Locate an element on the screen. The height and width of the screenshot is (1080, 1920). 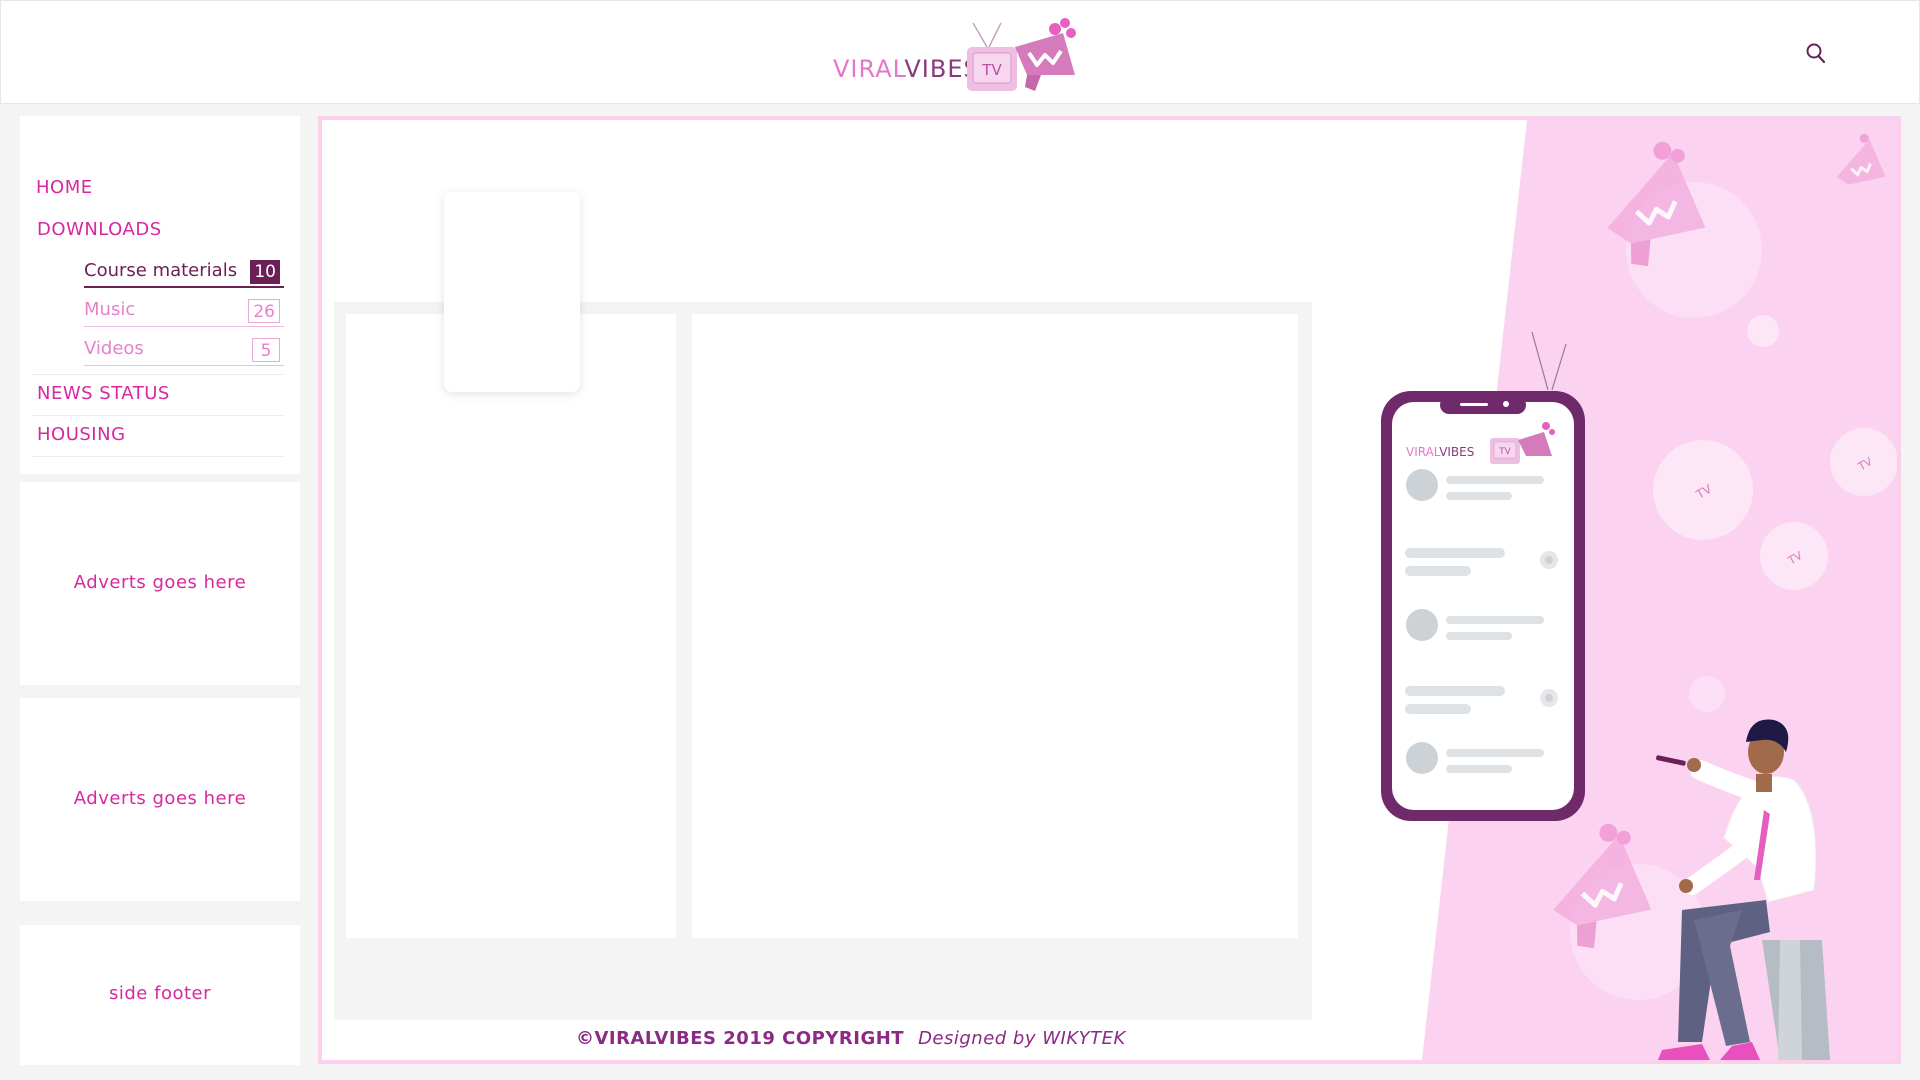
search-icon is located at coordinates (1816, 53).